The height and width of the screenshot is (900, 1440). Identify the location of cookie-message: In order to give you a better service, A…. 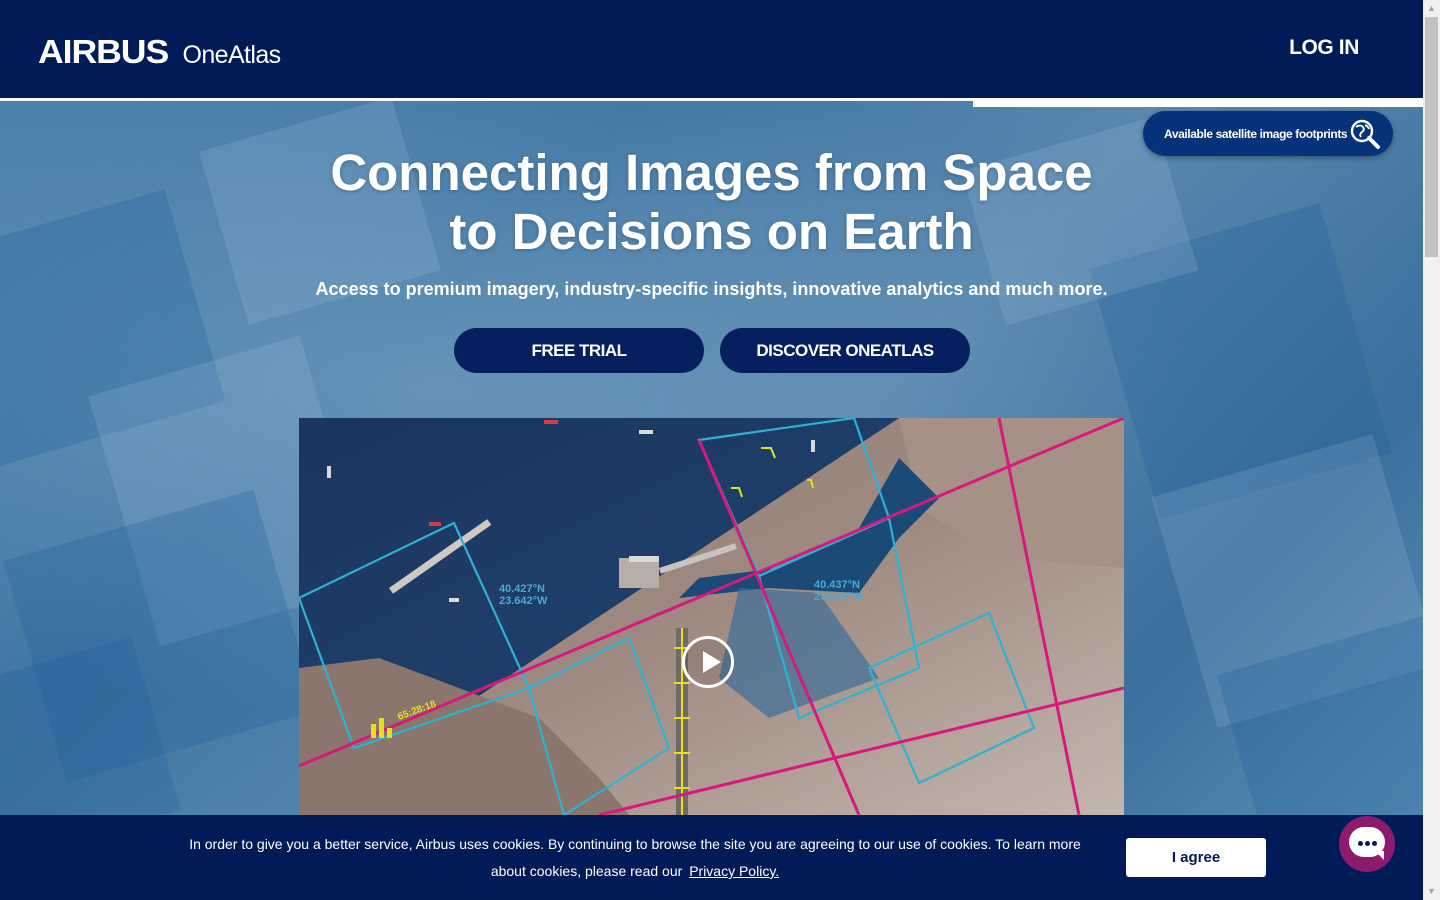
(635, 858).